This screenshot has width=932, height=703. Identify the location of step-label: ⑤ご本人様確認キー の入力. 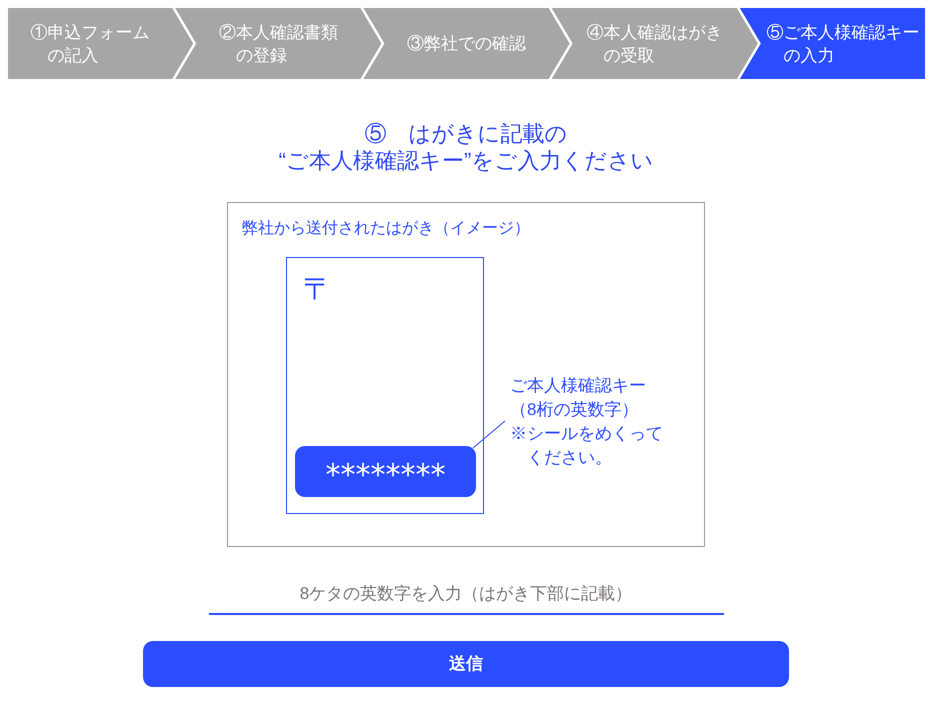
(843, 44).